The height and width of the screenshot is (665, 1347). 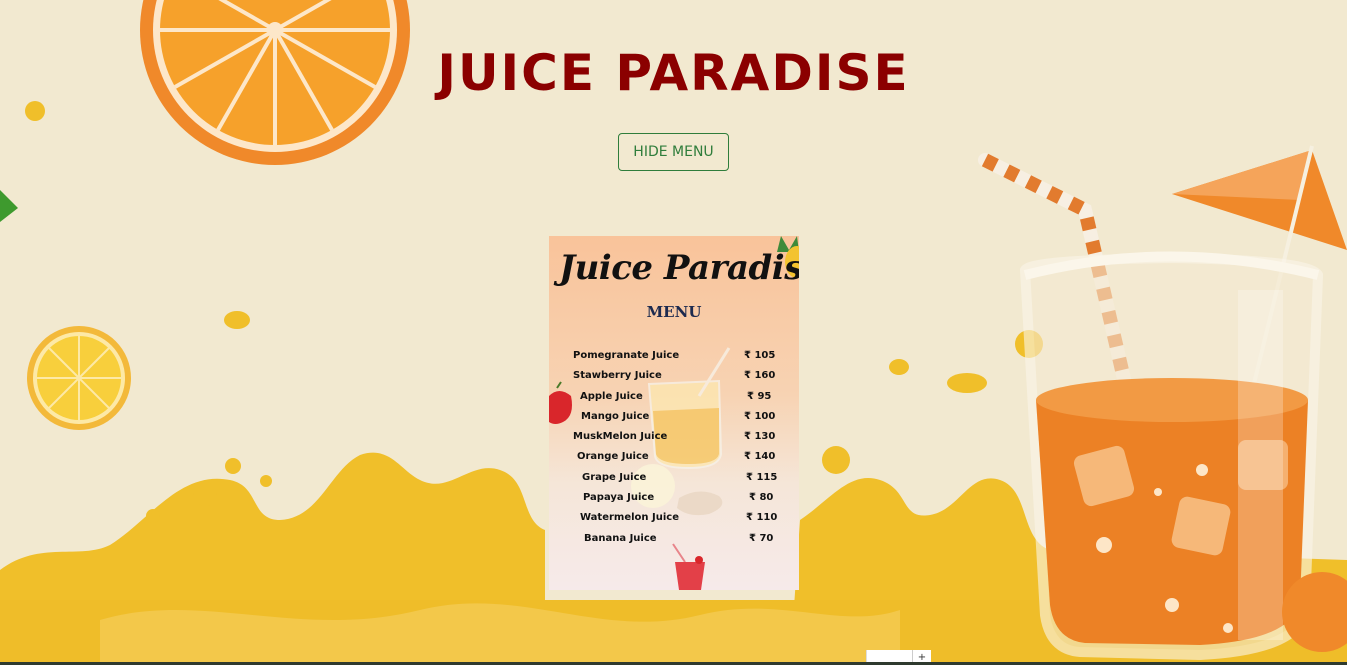 I want to click on menu-item-name: Mango Juice, so click(x=615, y=416).